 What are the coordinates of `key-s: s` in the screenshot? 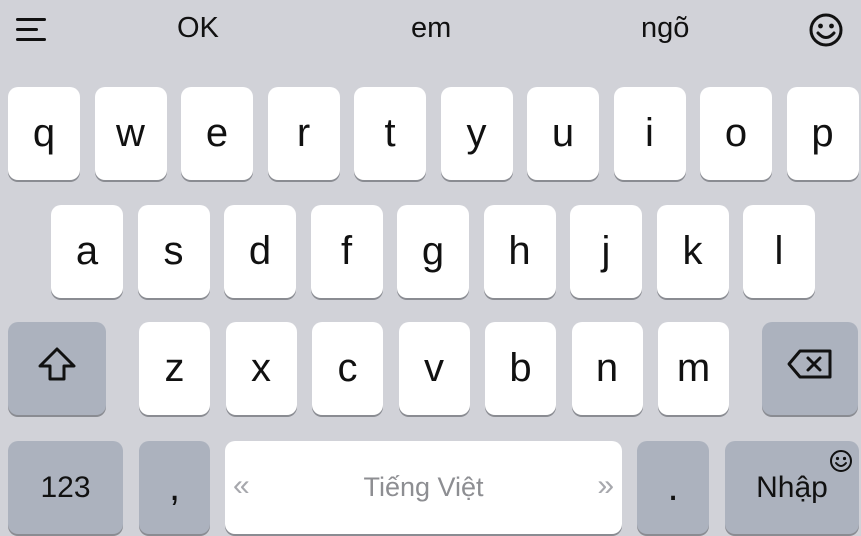 It's located at (173, 251).